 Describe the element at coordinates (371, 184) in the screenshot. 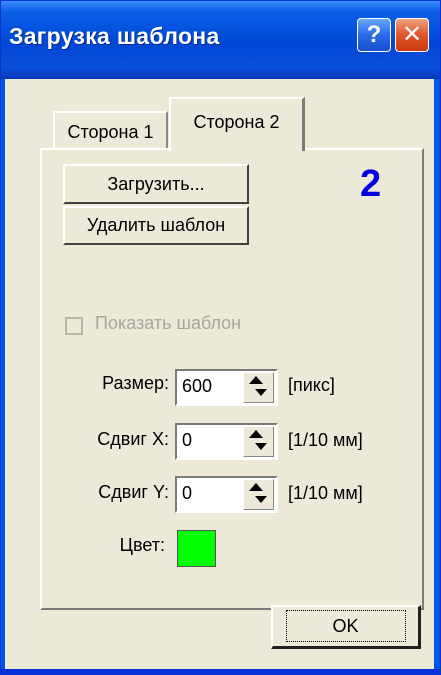

I see `side-number-indicator: 2` at that location.